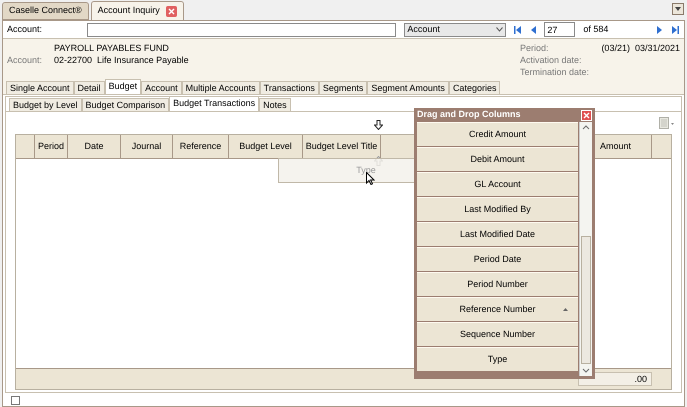  I want to click on tab: Notes, so click(275, 104).